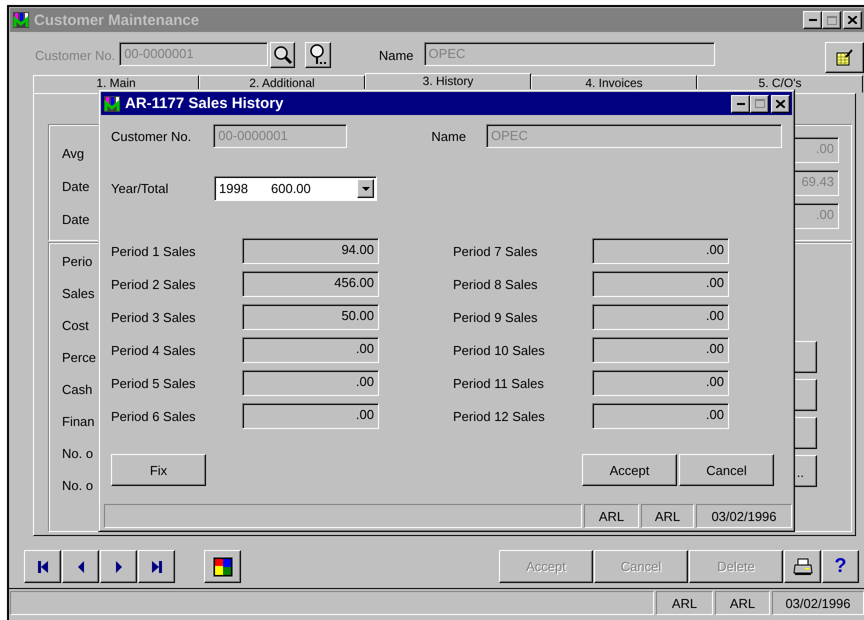 The width and height of the screenshot is (864, 620). What do you see at coordinates (499, 383) in the screenshot?
I see `period-label: Period 11 Sales` at bounding box center [499, 383].